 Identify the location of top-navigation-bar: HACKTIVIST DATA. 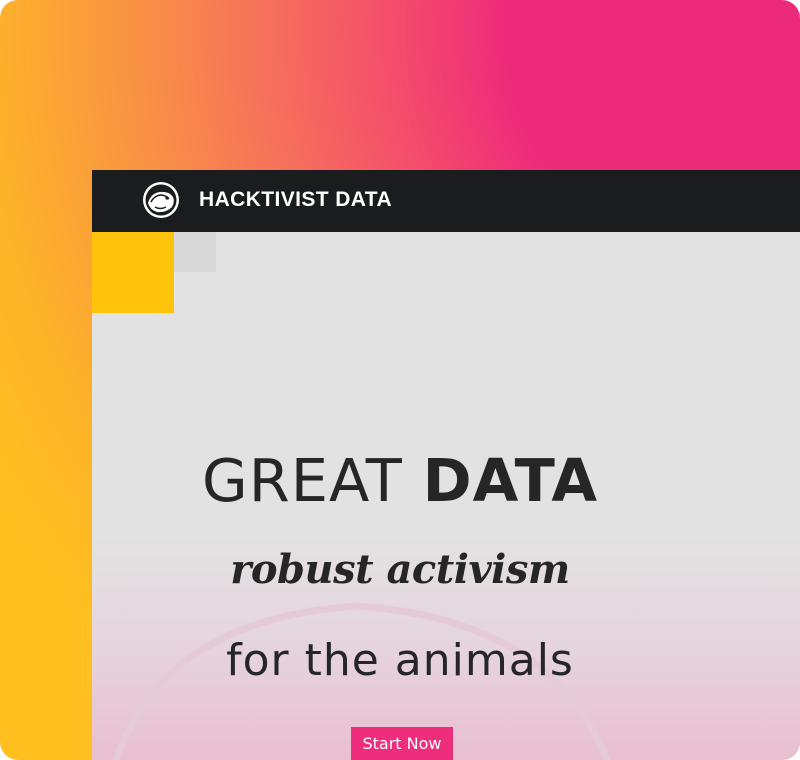
(446, 201).